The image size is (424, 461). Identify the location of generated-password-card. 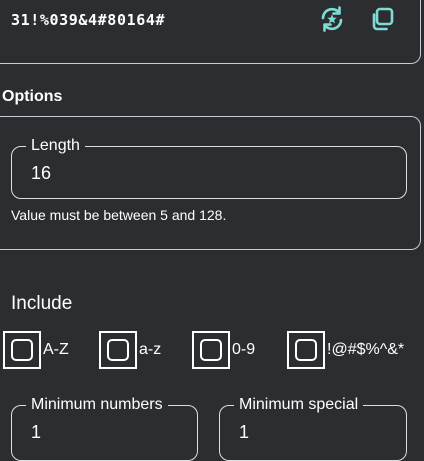
(210, 32).